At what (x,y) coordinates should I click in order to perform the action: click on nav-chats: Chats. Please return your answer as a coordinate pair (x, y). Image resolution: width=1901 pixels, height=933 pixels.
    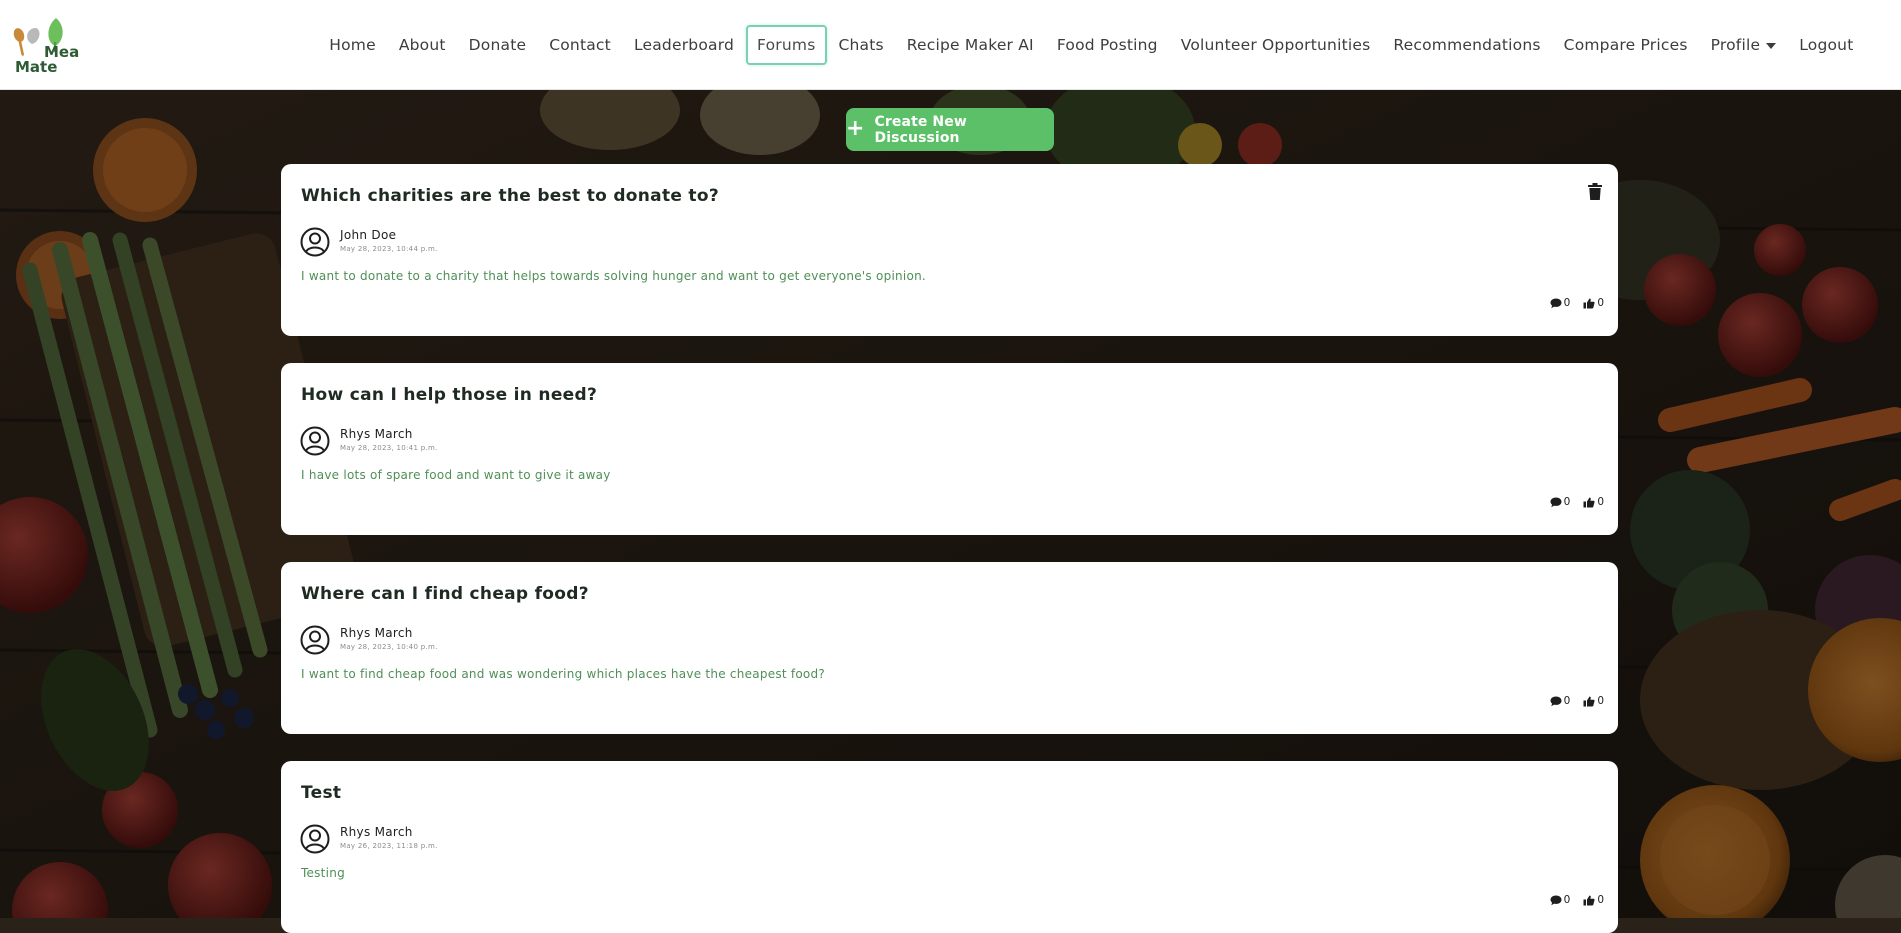
    Looking at the image, I should click on (861, 45).